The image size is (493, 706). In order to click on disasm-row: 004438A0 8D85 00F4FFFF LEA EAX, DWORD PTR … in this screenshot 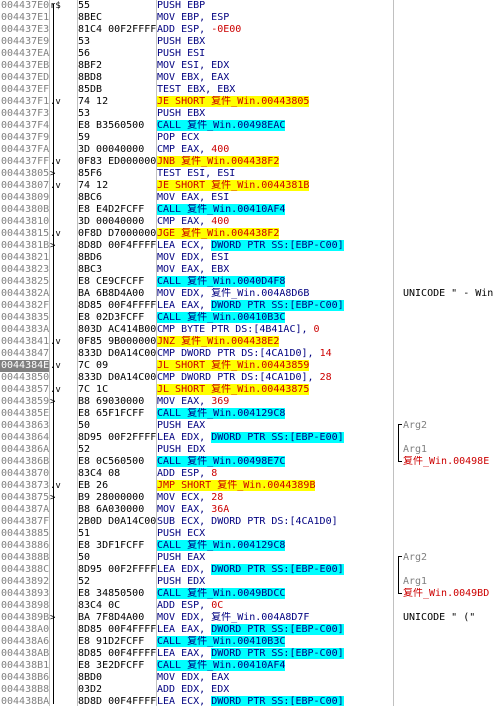, I will do `click(246, 630)`.